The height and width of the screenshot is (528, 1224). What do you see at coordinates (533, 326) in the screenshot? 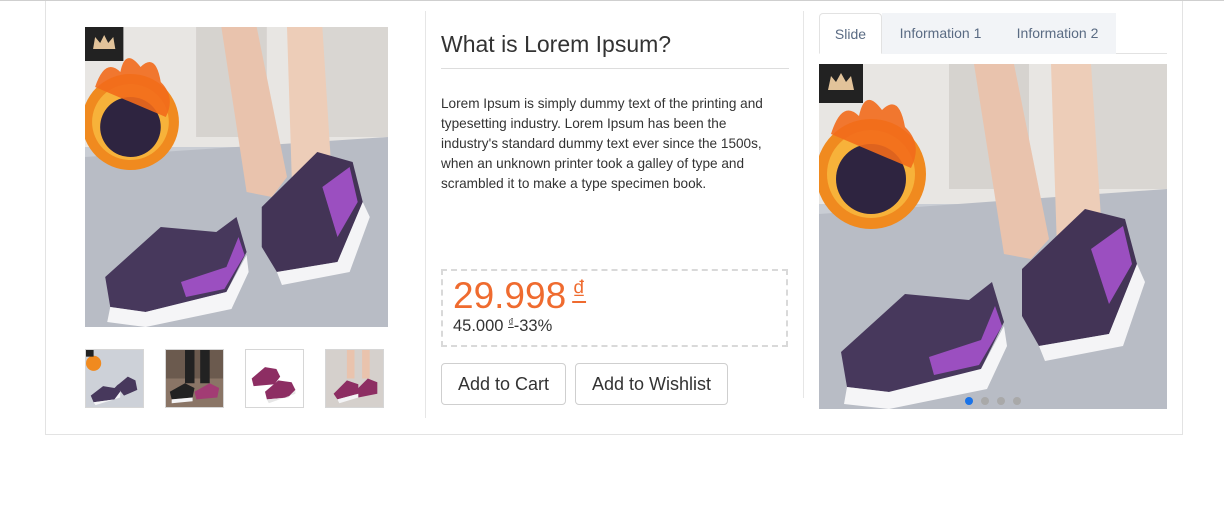
I see `discount-badge: -33%` at bounding box center [533, 326].